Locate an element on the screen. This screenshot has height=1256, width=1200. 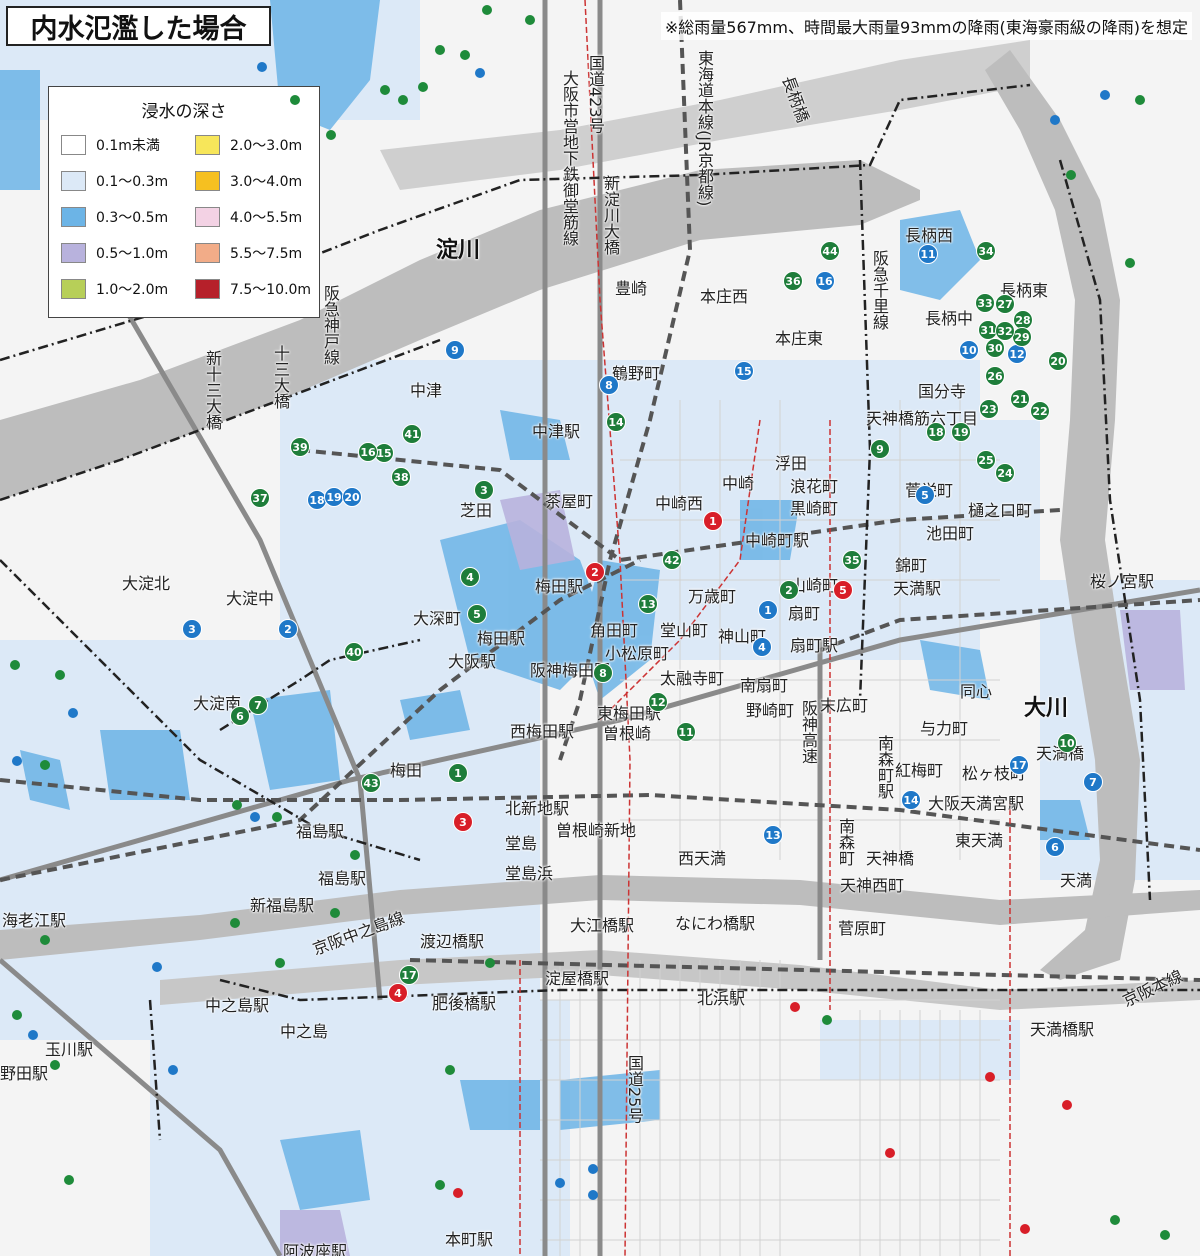
shelter-marker-green: 14 is located at coordinates (616, 422).